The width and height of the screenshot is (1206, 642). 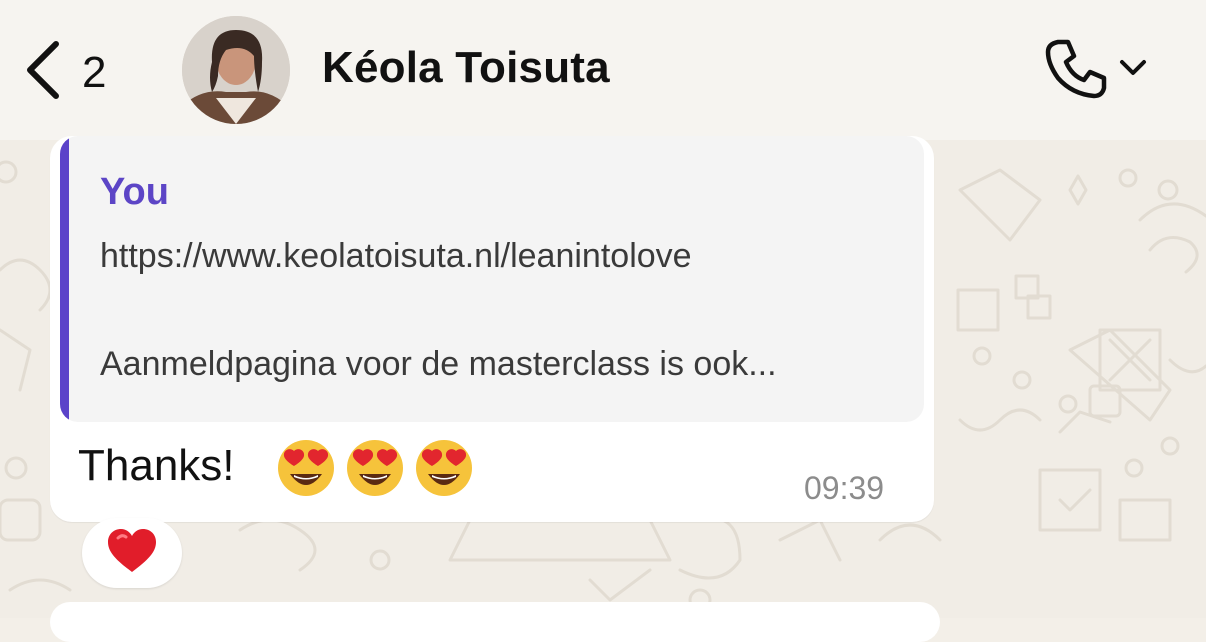 I want to click on call-button, so click(x=1096, y=70).